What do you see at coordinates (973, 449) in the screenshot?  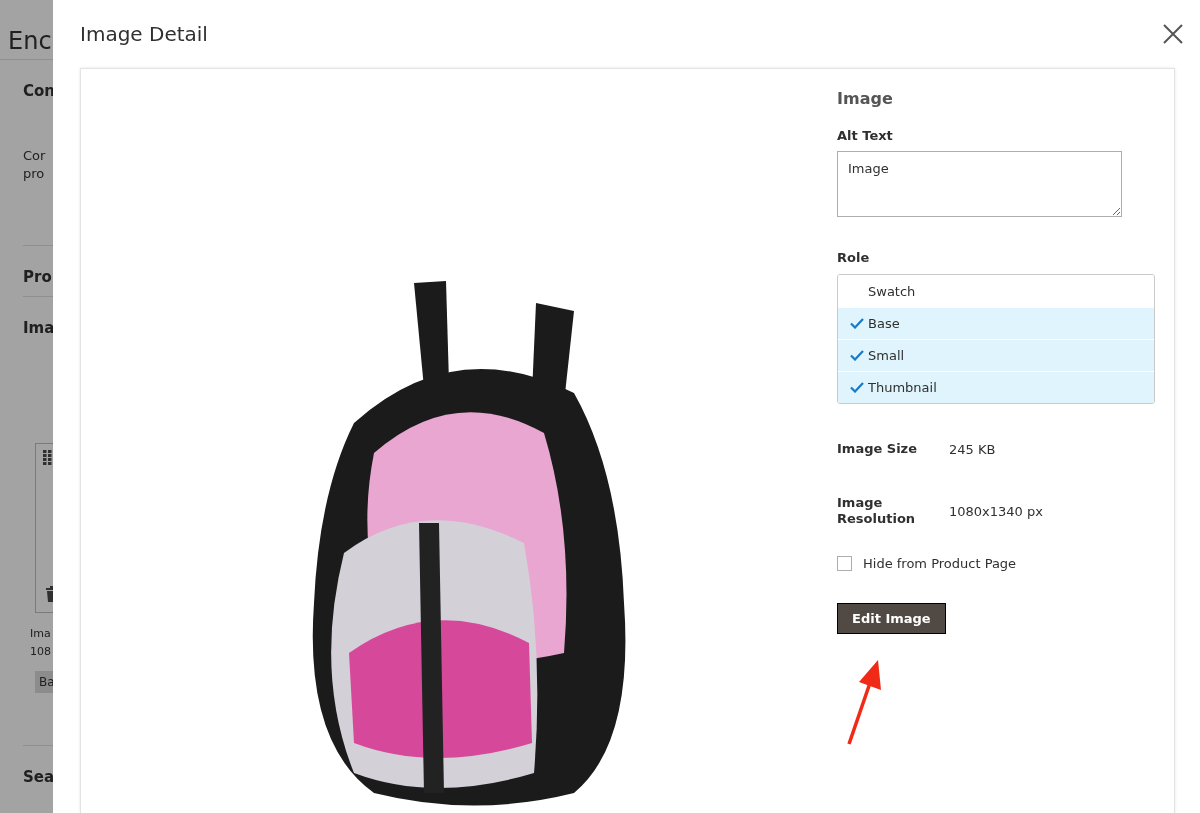 I see `info-value: 245 KB` at bounding box center [973, 449].